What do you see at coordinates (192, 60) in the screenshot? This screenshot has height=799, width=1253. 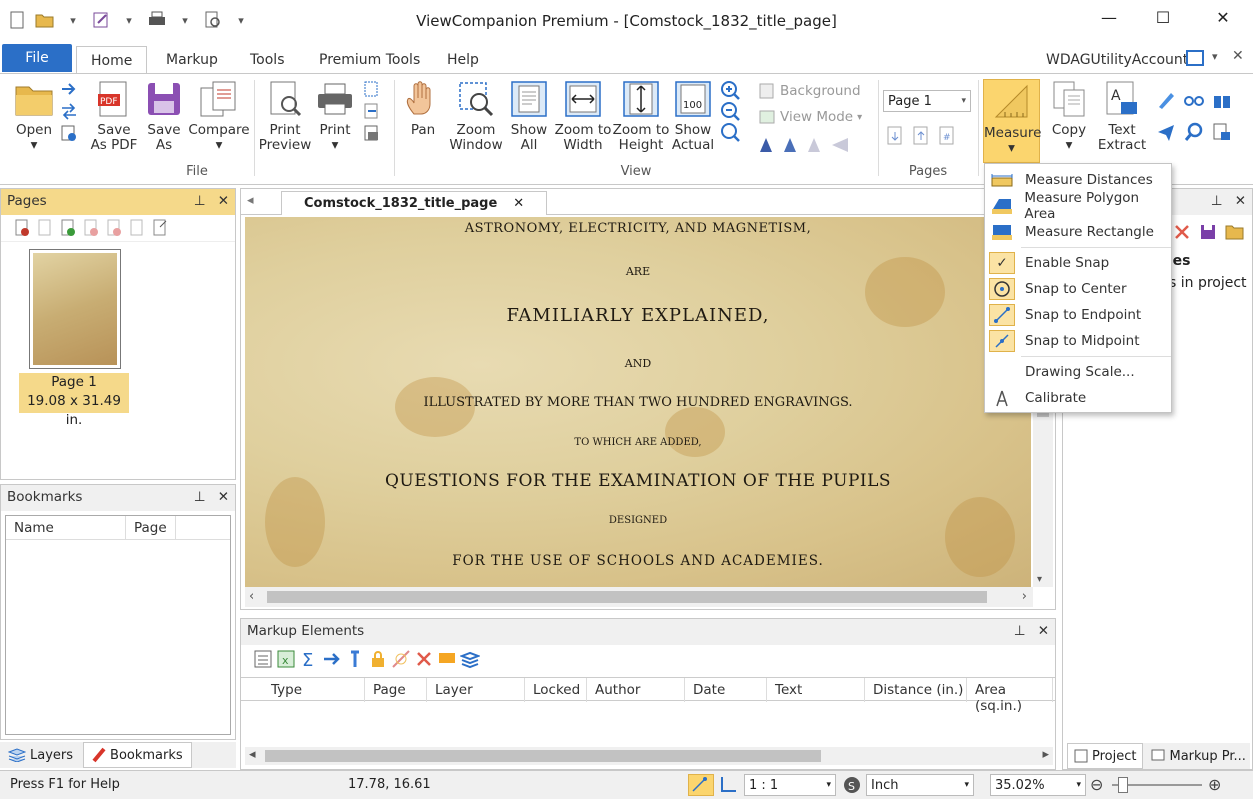 I see `tab-markup: Markup` at bounding box center [192, 60].